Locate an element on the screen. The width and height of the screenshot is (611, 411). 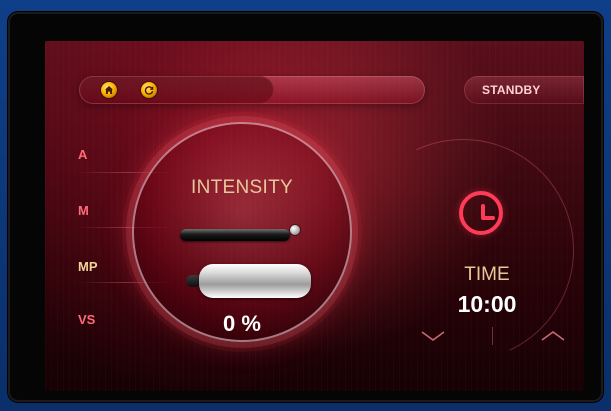
clock-icon is located at coordinates (481, 213).